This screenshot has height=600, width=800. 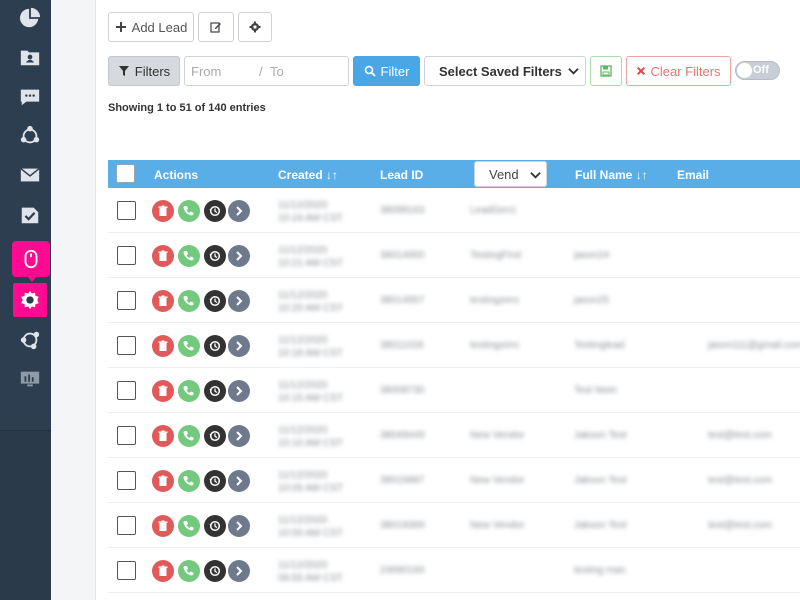 I want to click on mail-icon, so click(x=30, y=175).